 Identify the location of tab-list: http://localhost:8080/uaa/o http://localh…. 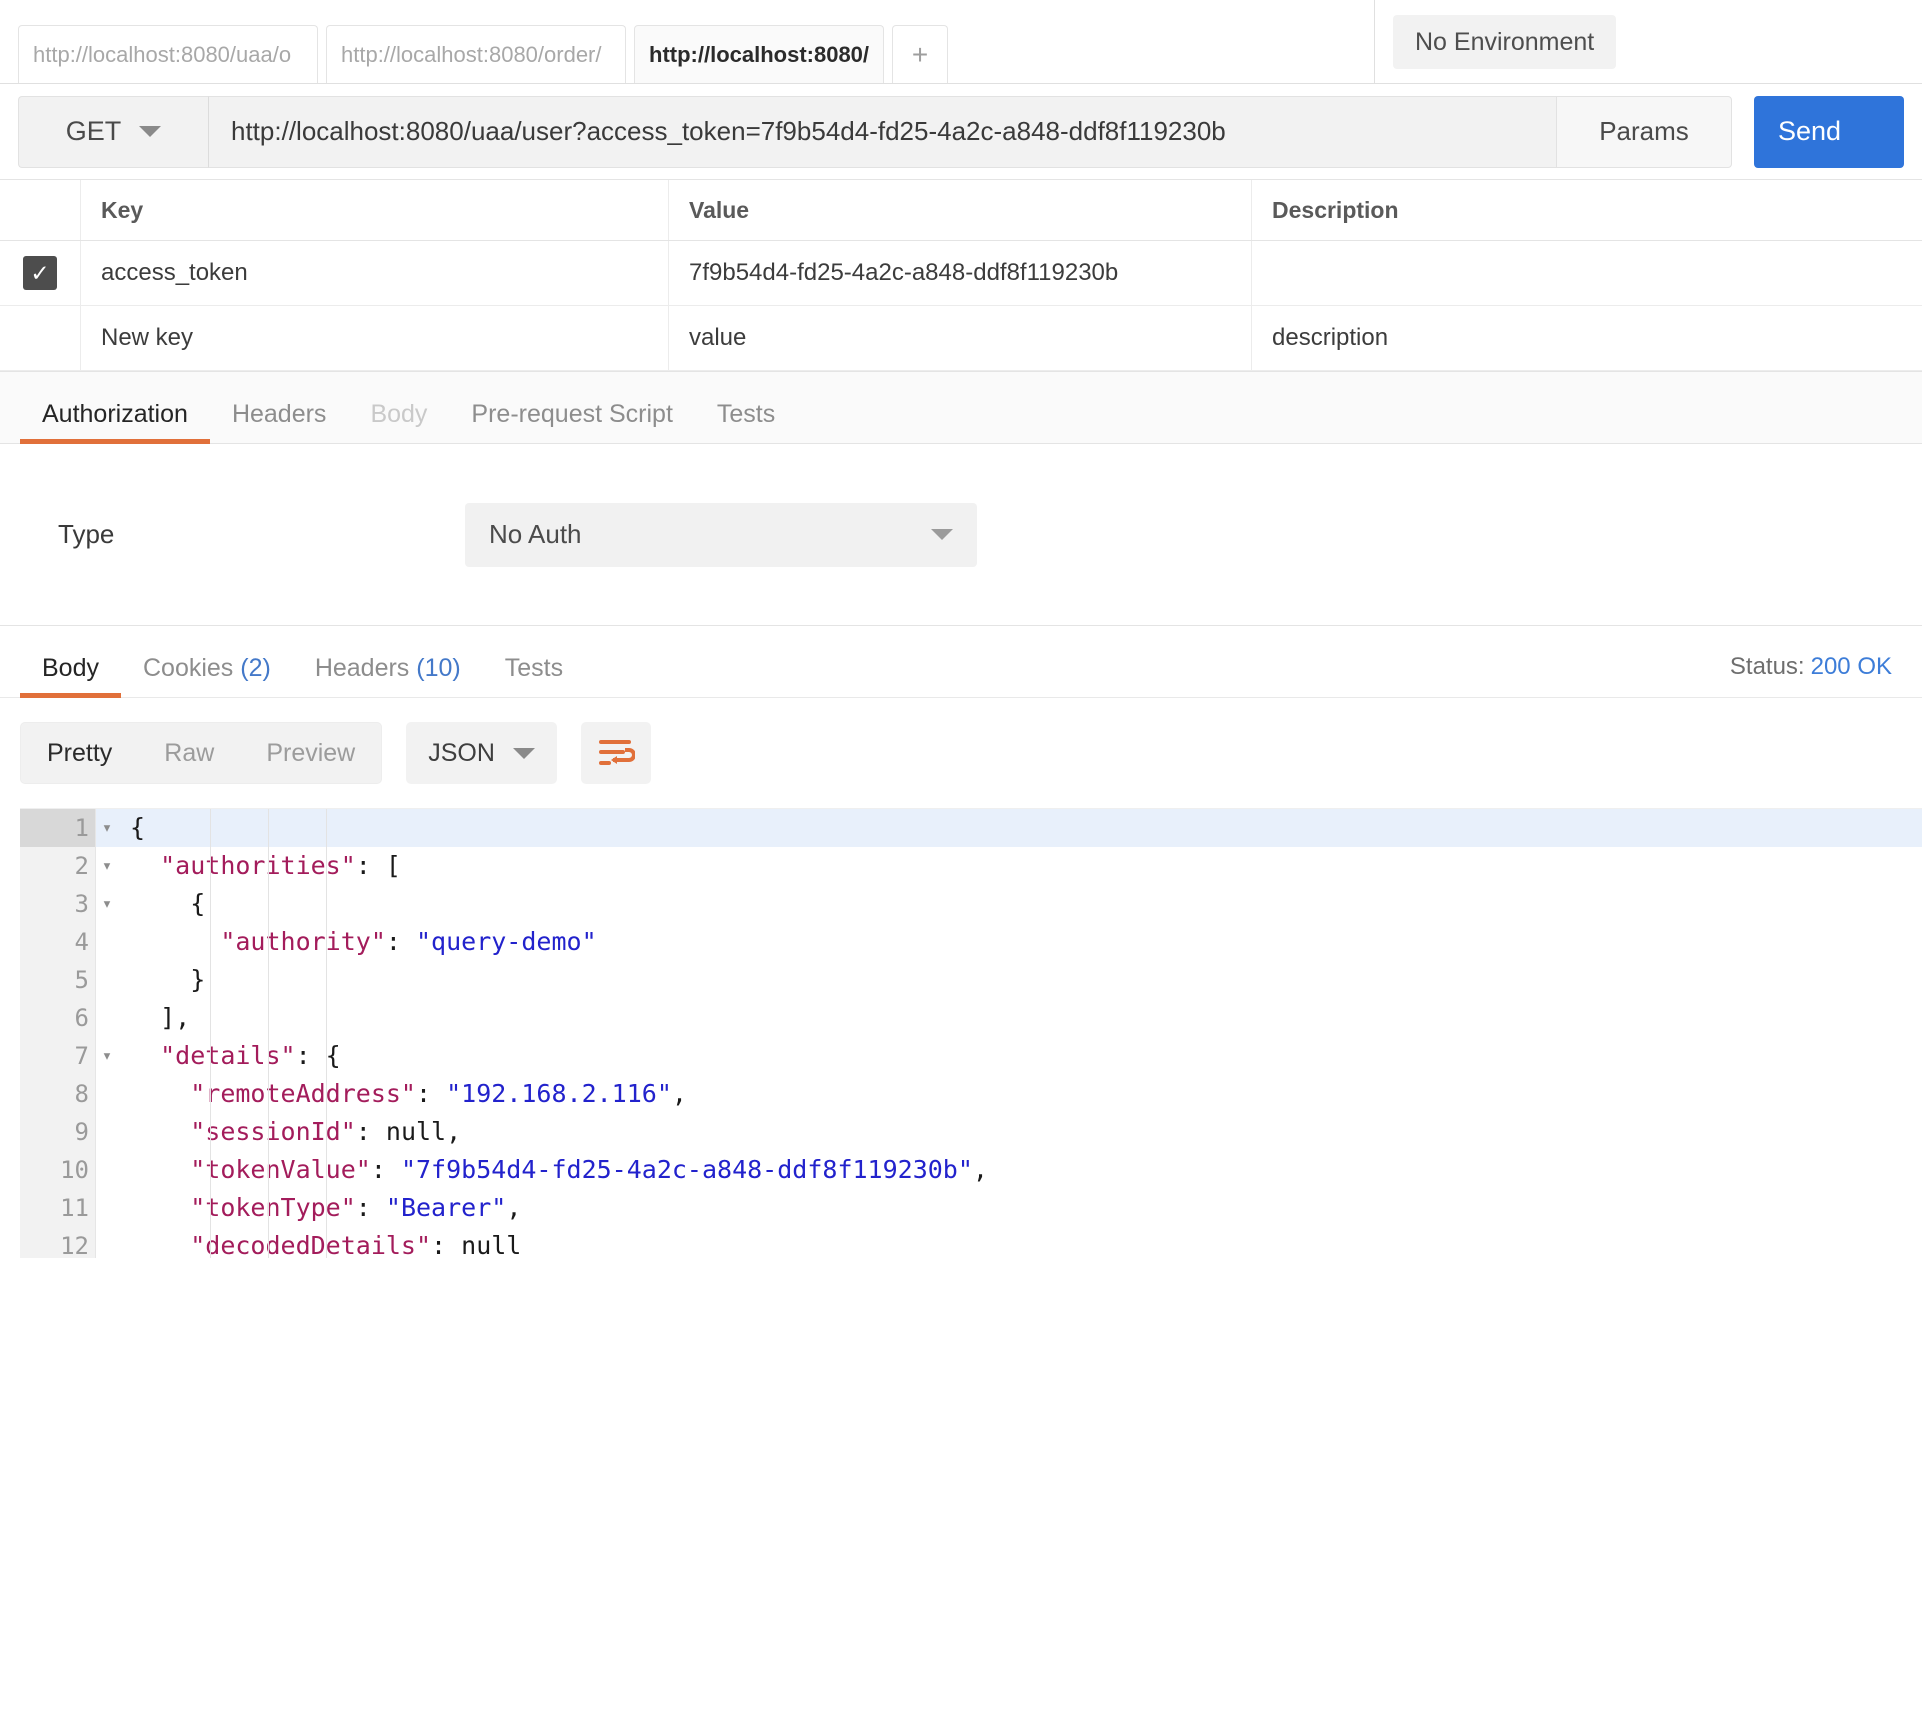
(455, 54).